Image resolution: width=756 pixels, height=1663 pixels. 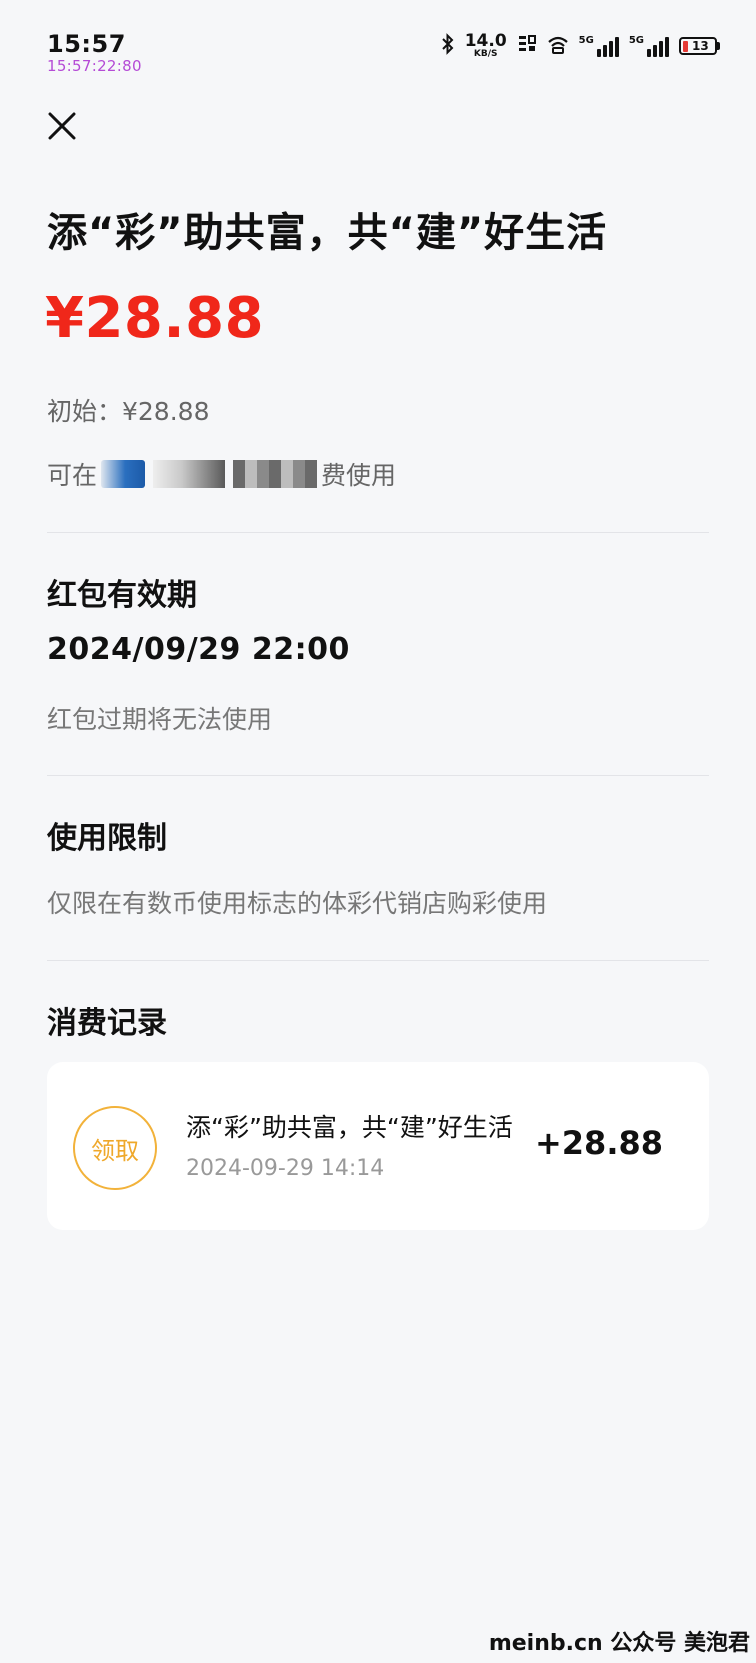 I want to click on usable-scope: 可在 费使用, so click(x=221, y=474).